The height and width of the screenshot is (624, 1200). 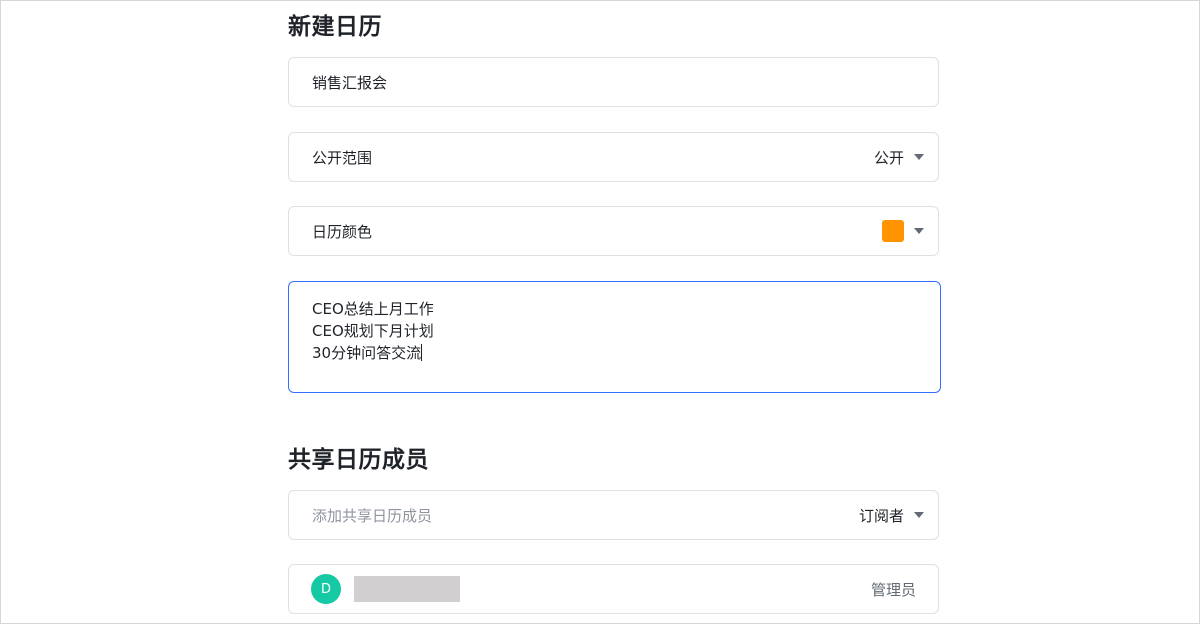 I want to click on new-calendar-title: 新建日历, so click(x=335, y=27).